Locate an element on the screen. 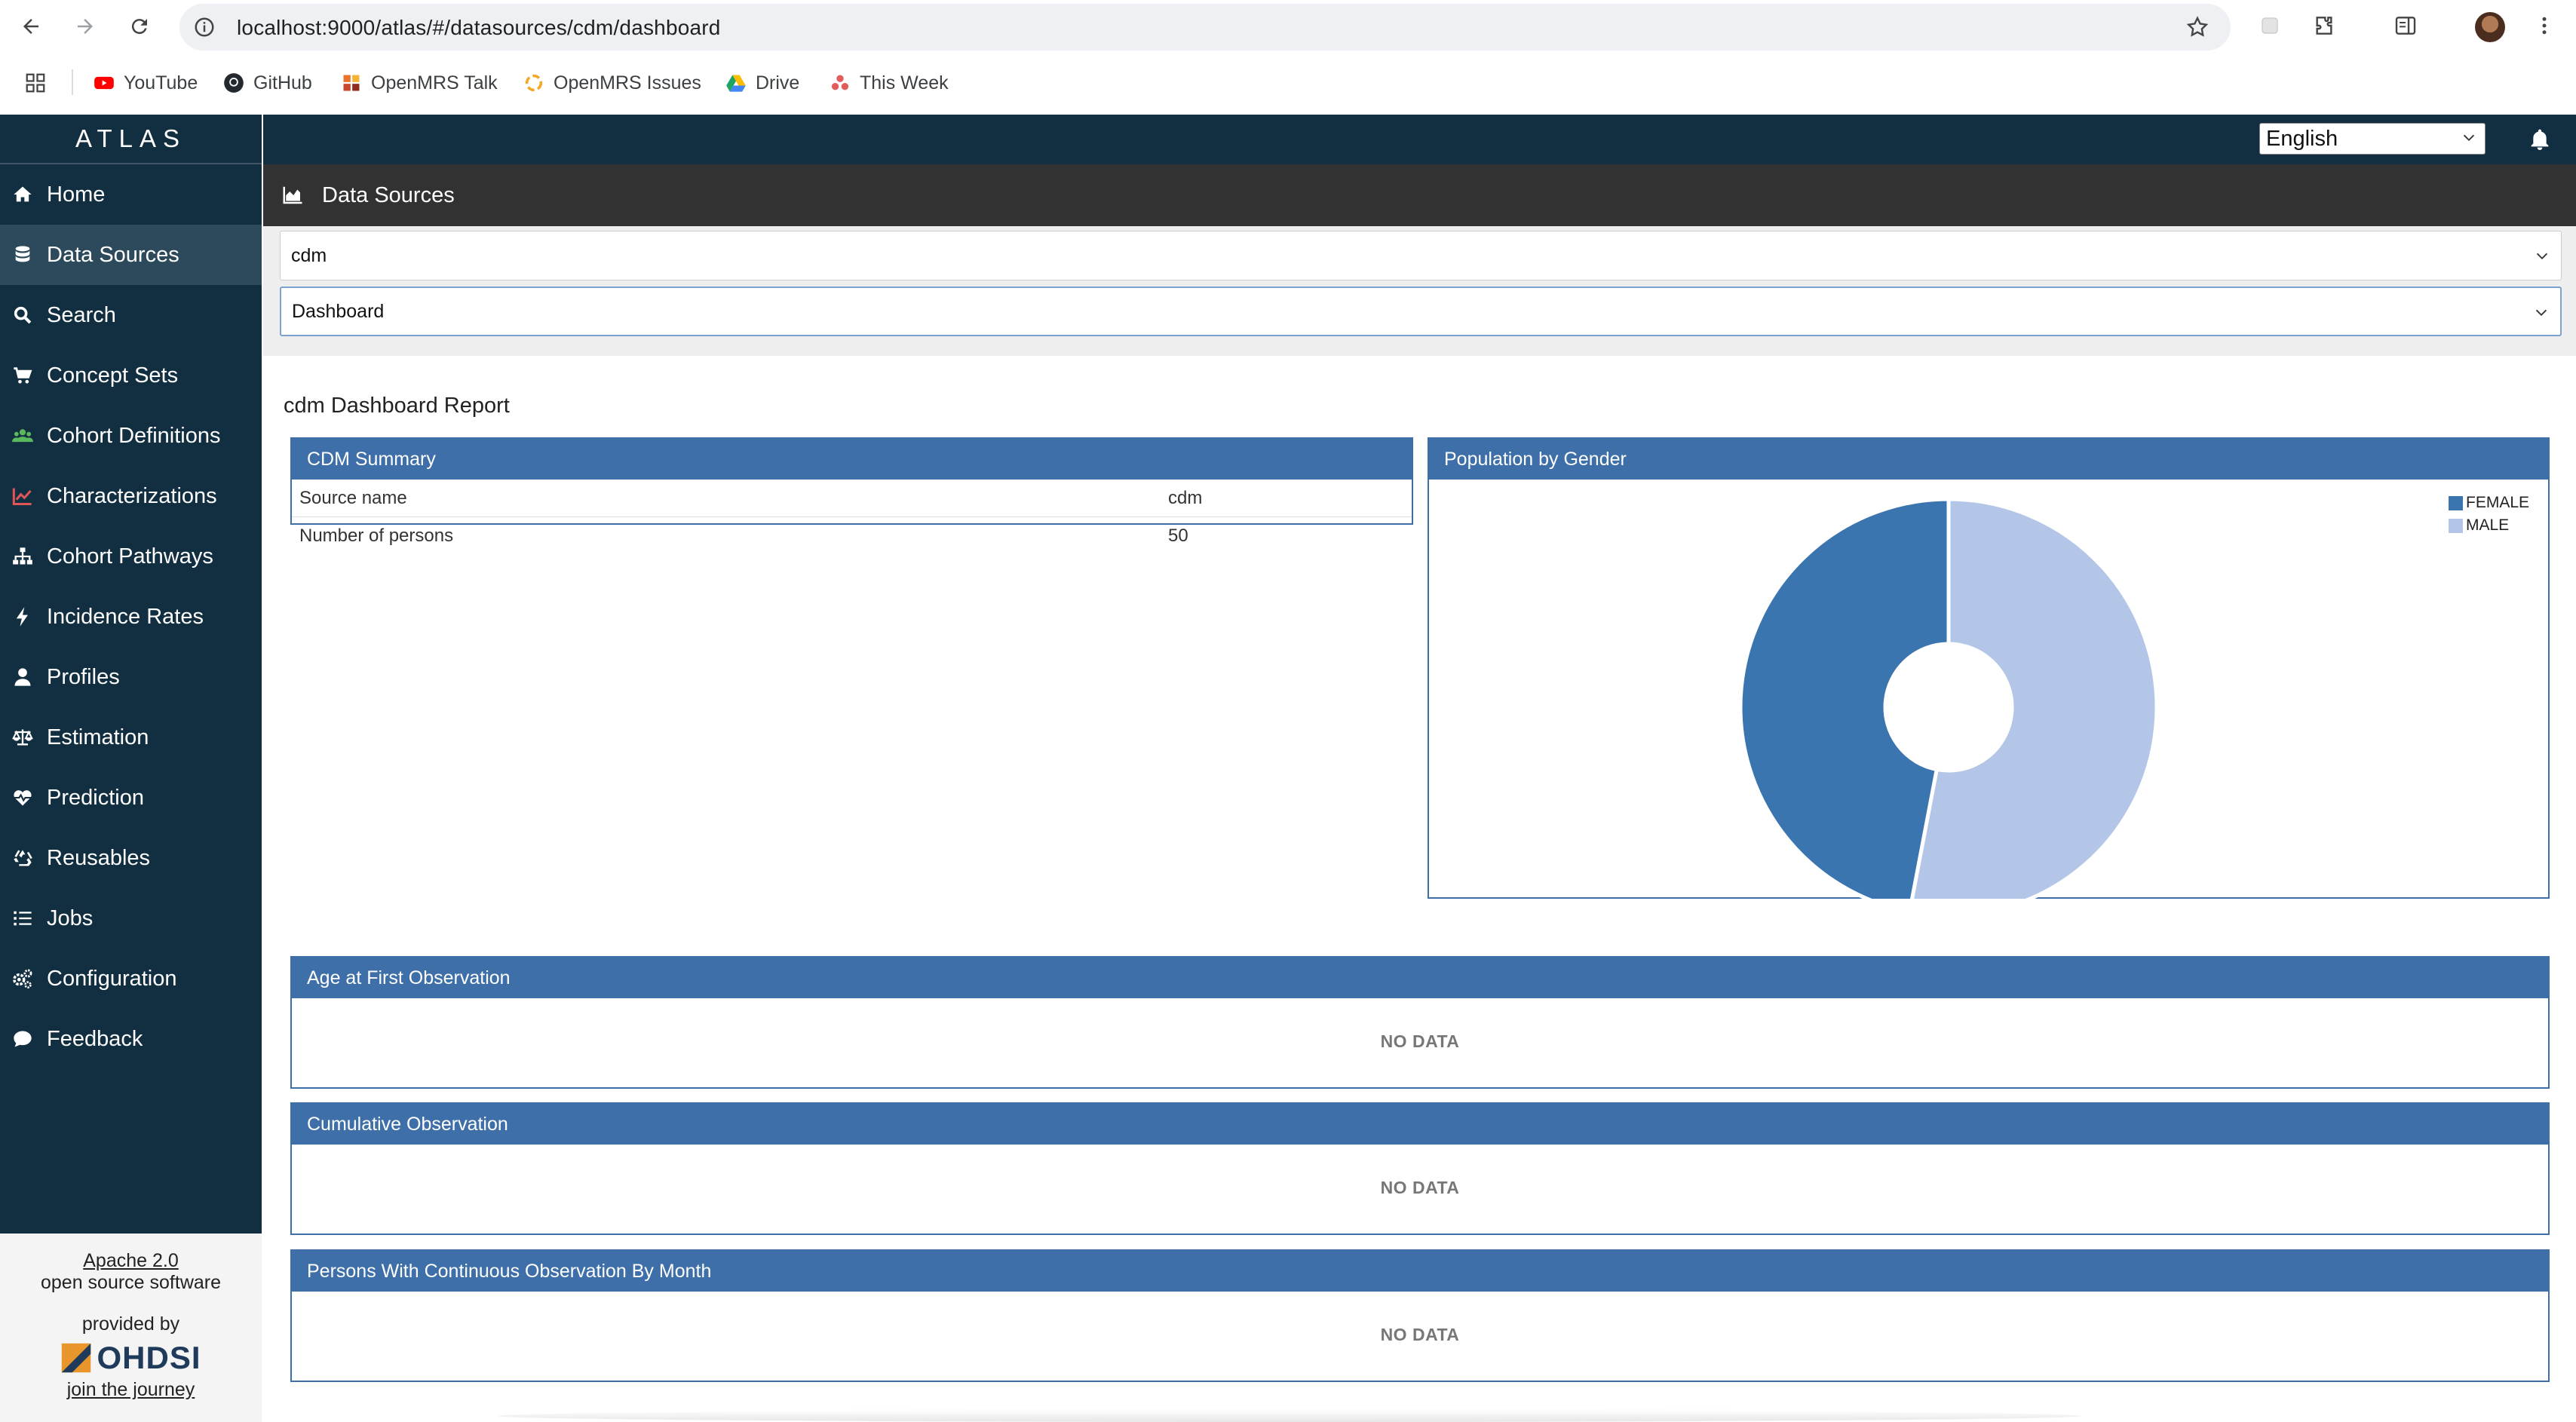  profile-avatar is located at coordinates (2490, 27).